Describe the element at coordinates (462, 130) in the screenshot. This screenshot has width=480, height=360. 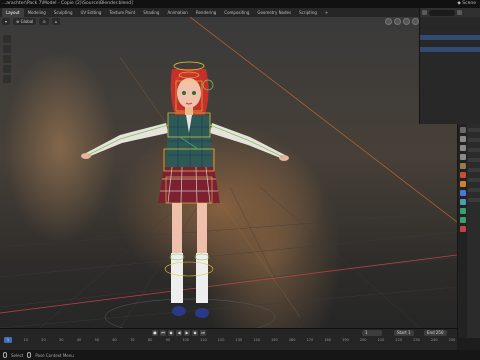
I see `tool-tab-icon` at that location.